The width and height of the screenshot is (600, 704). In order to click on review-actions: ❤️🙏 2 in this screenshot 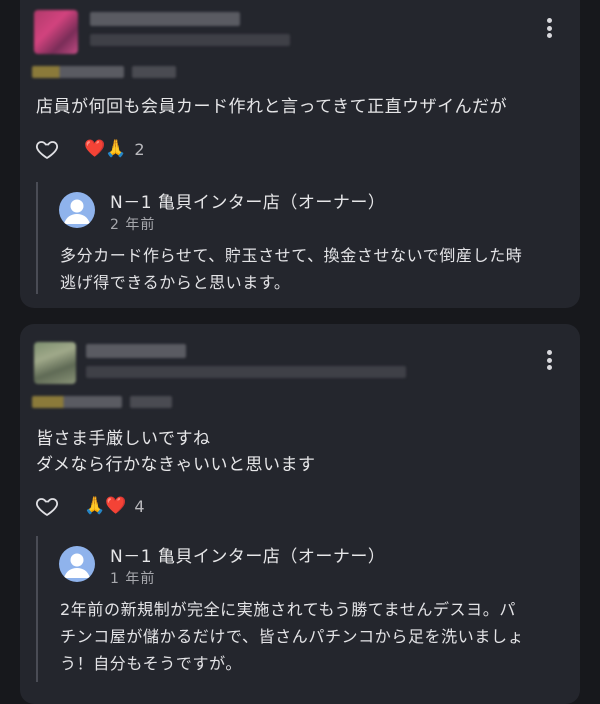, I will do `click(89, 149)`.